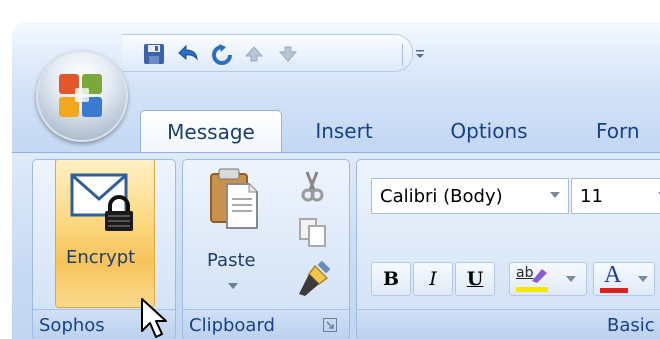 The height and width of the screenshot is (339, 660). Describe the element at coordinates (288, 54) in the screenshot. I see `down-arrow-icon` at that location.